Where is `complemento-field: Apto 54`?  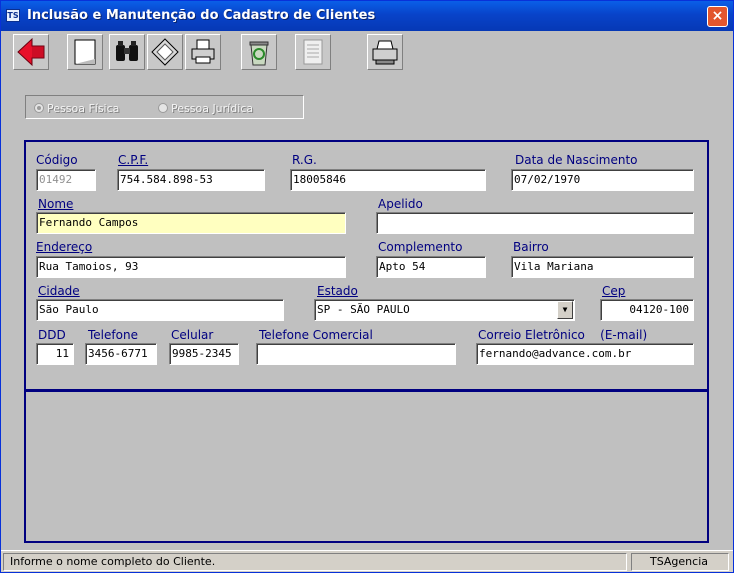 complemento-field: Apto 54 is located at coordinates (431, 267).